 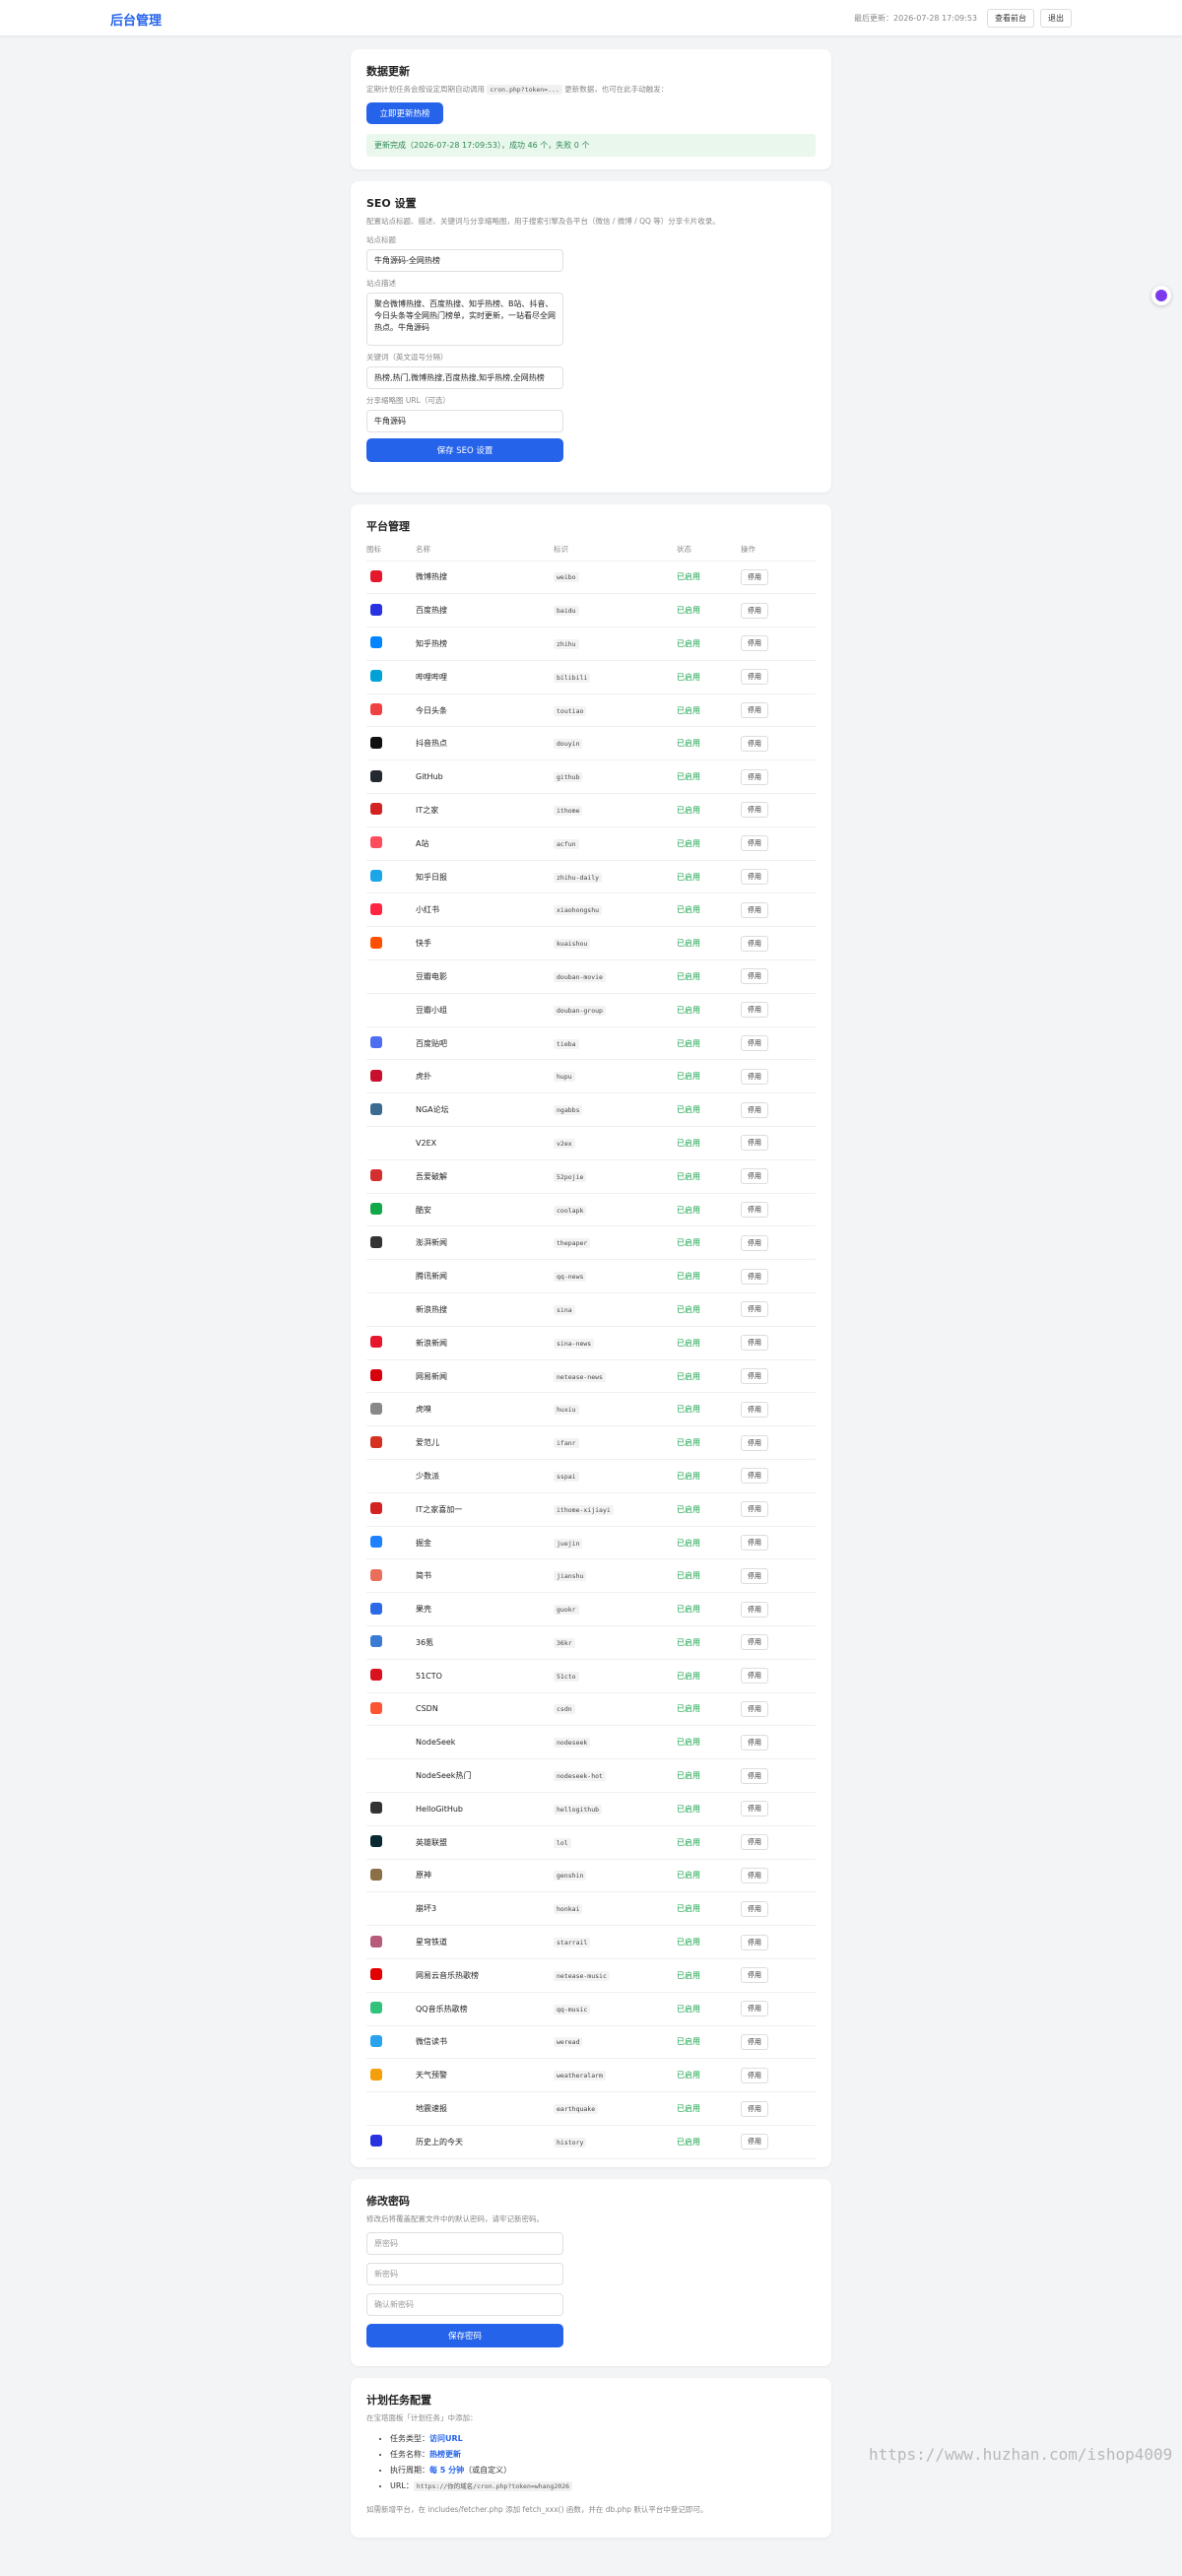 I want to click on top-actions: 最后更新：2026-07-28 17:09:53 查看前台 退出, so click(x=963, y=18).